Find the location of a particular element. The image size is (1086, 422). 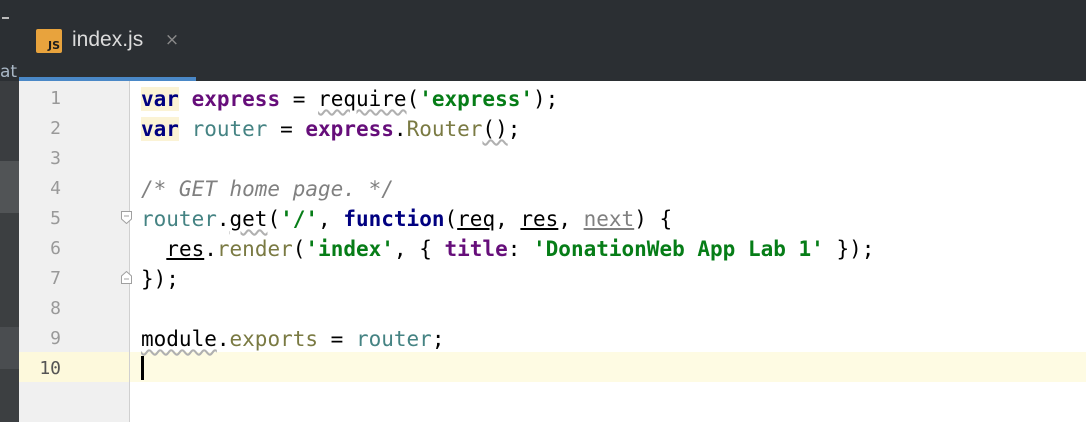

object-key: title is located at coordinates (476, 249).